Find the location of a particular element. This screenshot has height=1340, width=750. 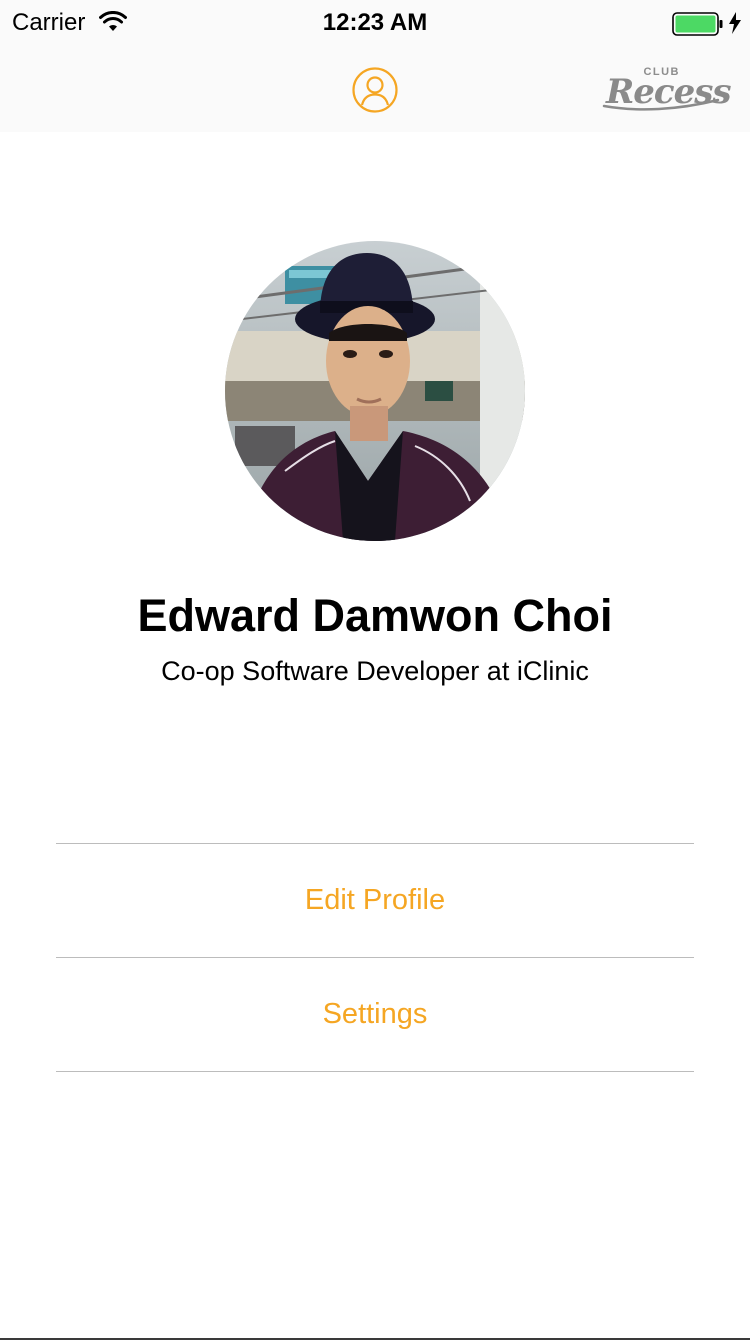

user-circle-icon is located at coordinates (375, 90).